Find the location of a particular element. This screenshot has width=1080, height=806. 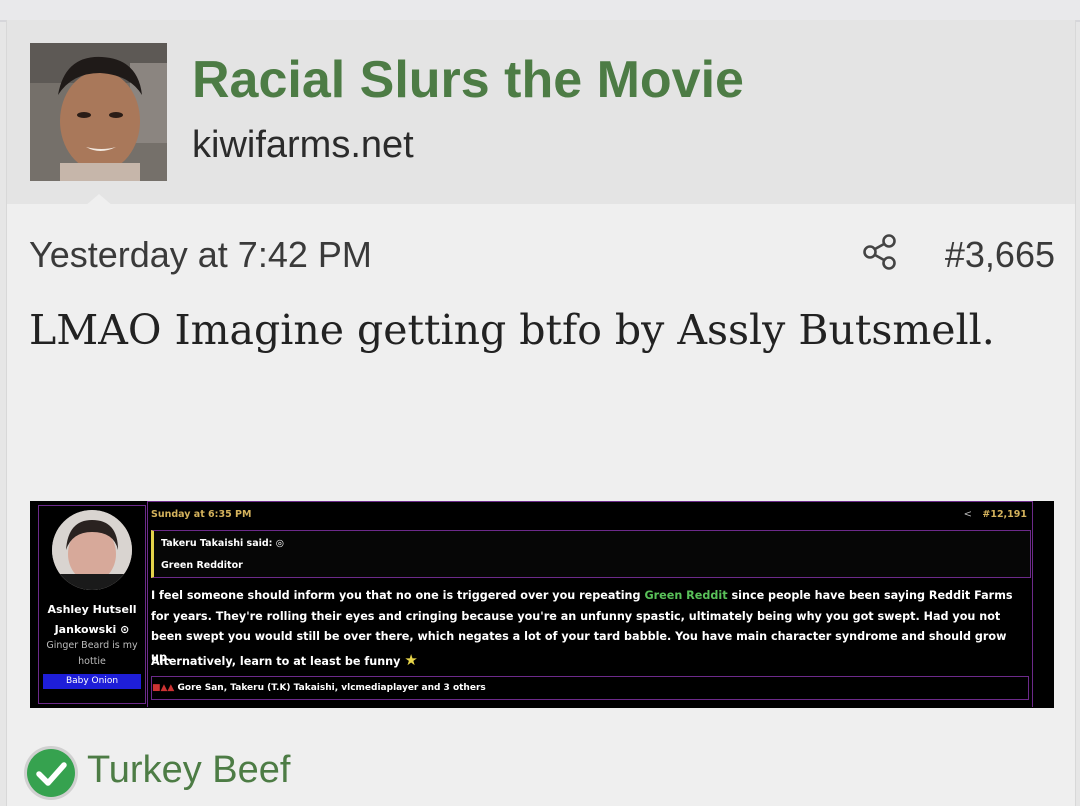

embed-date: Sunday at 6:35 PM is located at coordinates (201, 514).